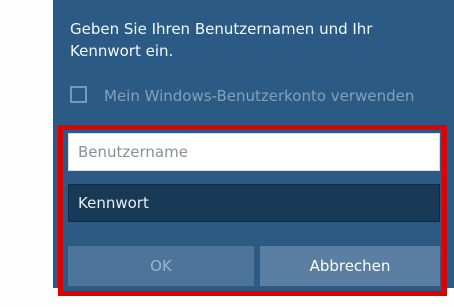  What do you see at coordinates (254, 152) in the screenshot?
I see `username-field: Benutzername` at bounding box center [254, 152].